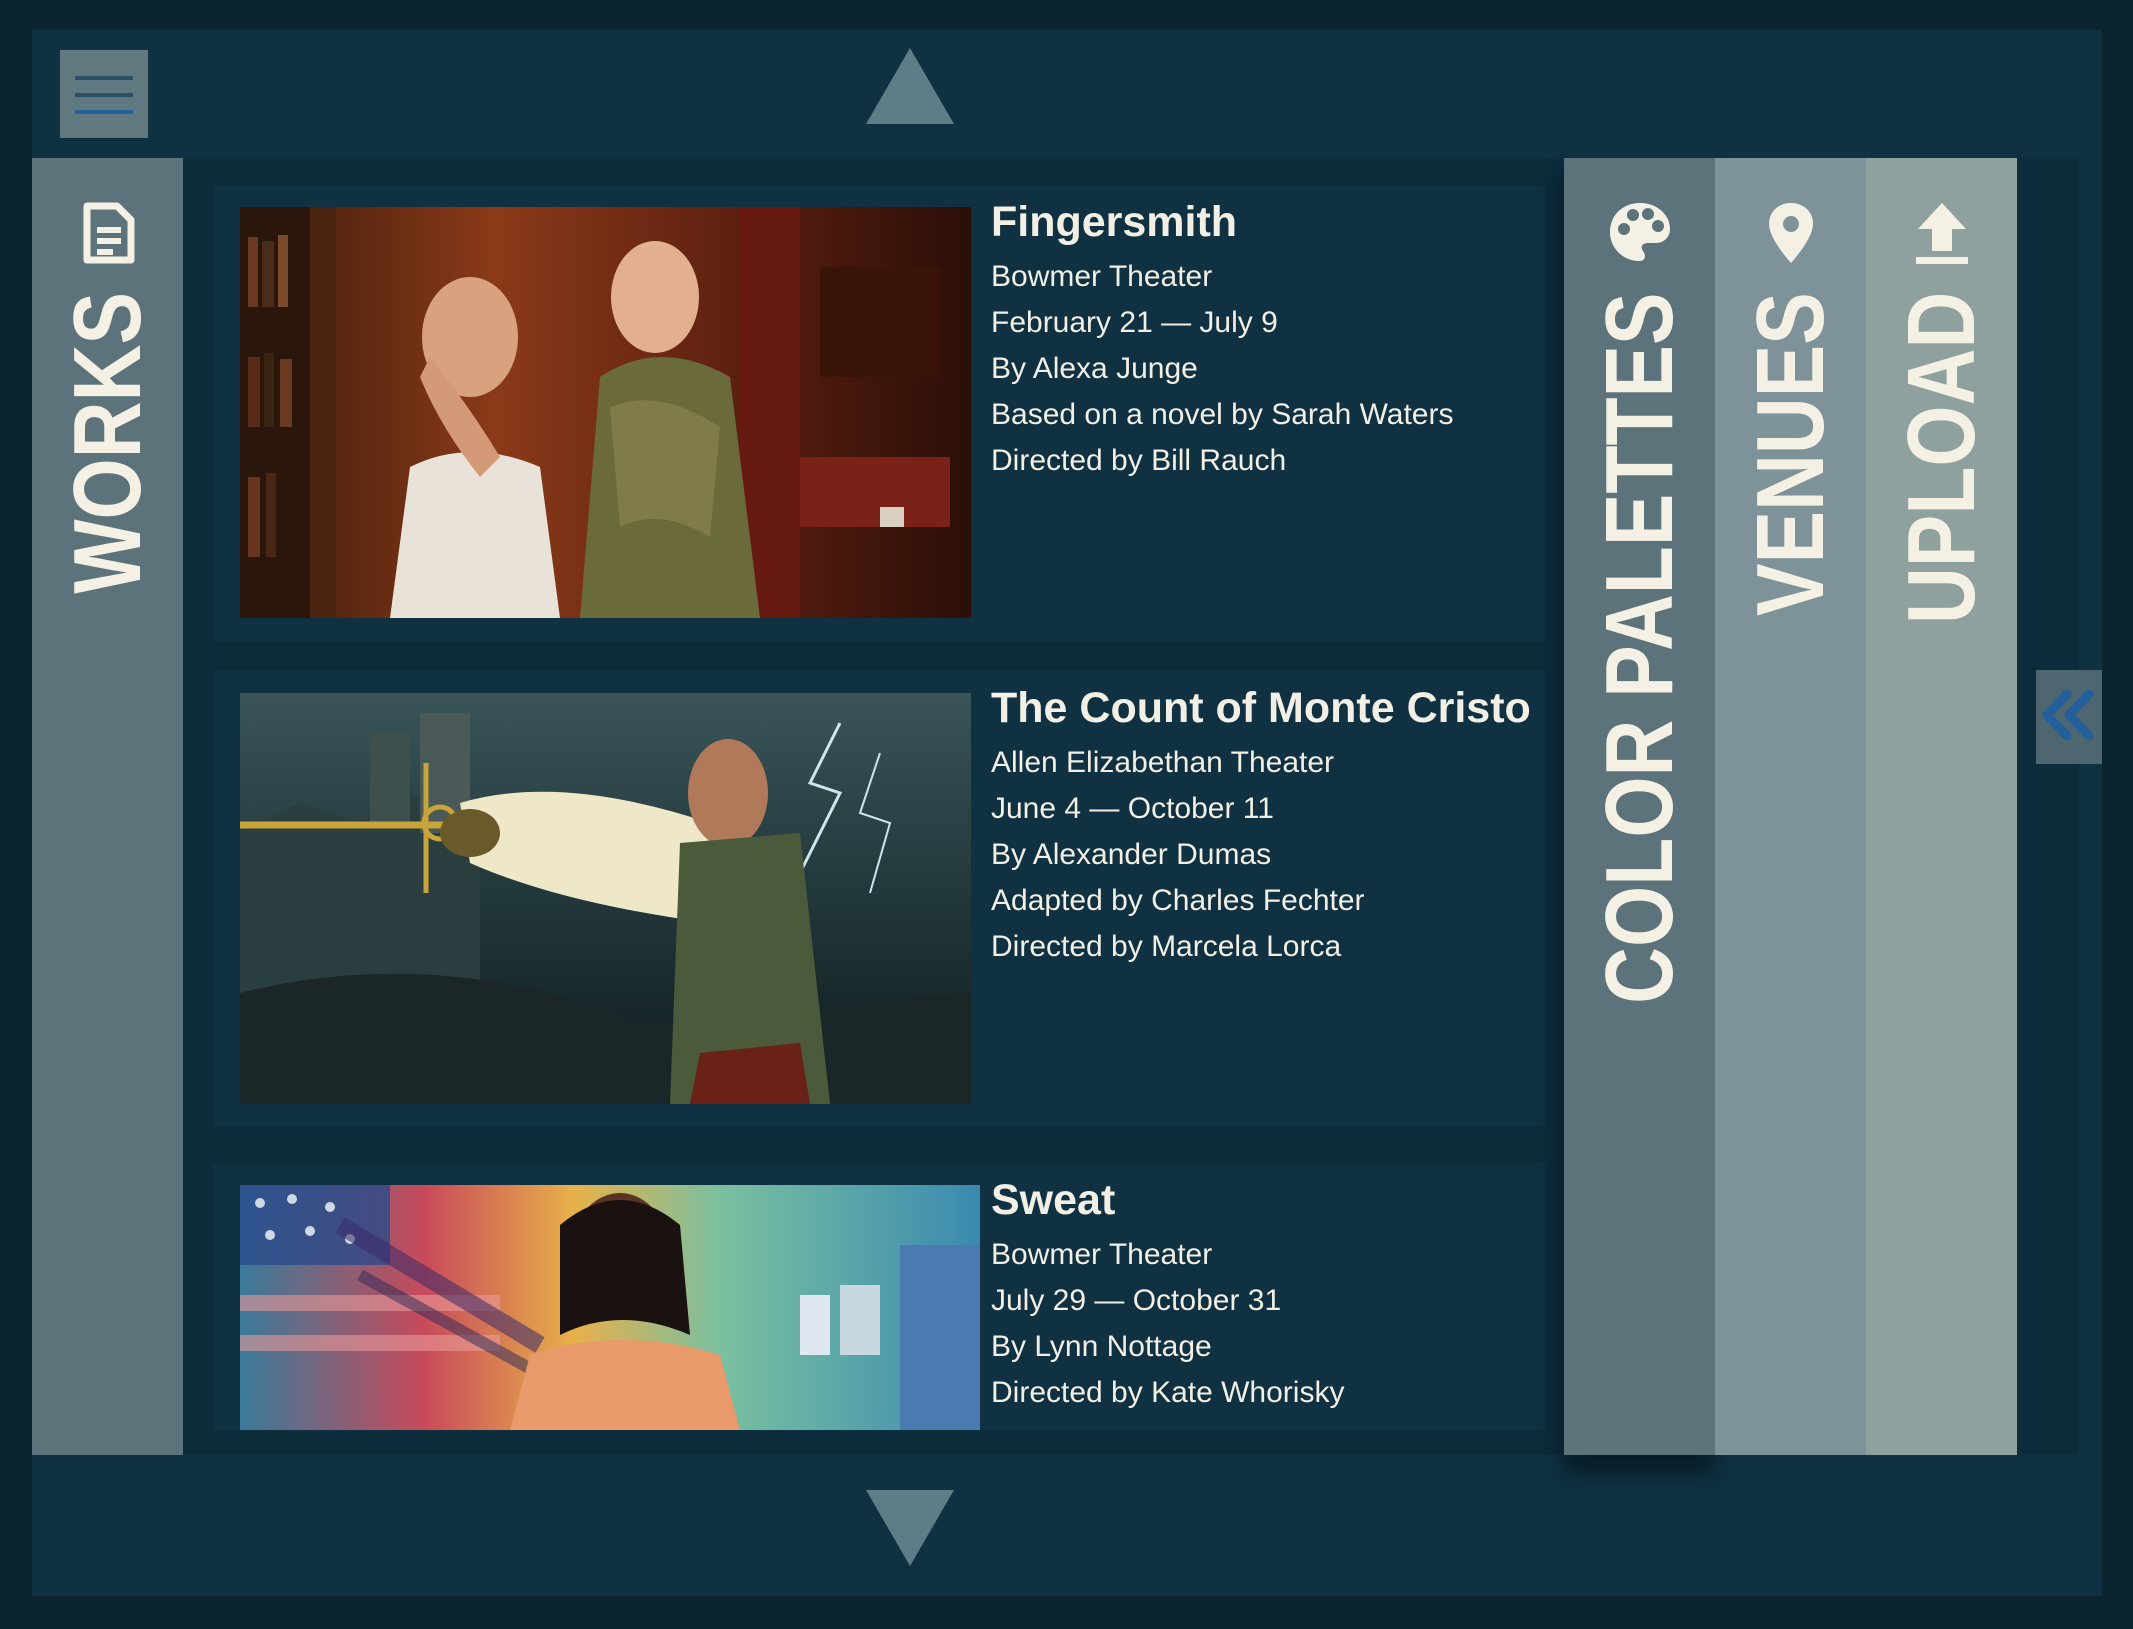  What do you see at coordinates (1132, 808) in the screenshot?
I see `work-dates: June 4 — October 11` at bounding box center [1132, 808].